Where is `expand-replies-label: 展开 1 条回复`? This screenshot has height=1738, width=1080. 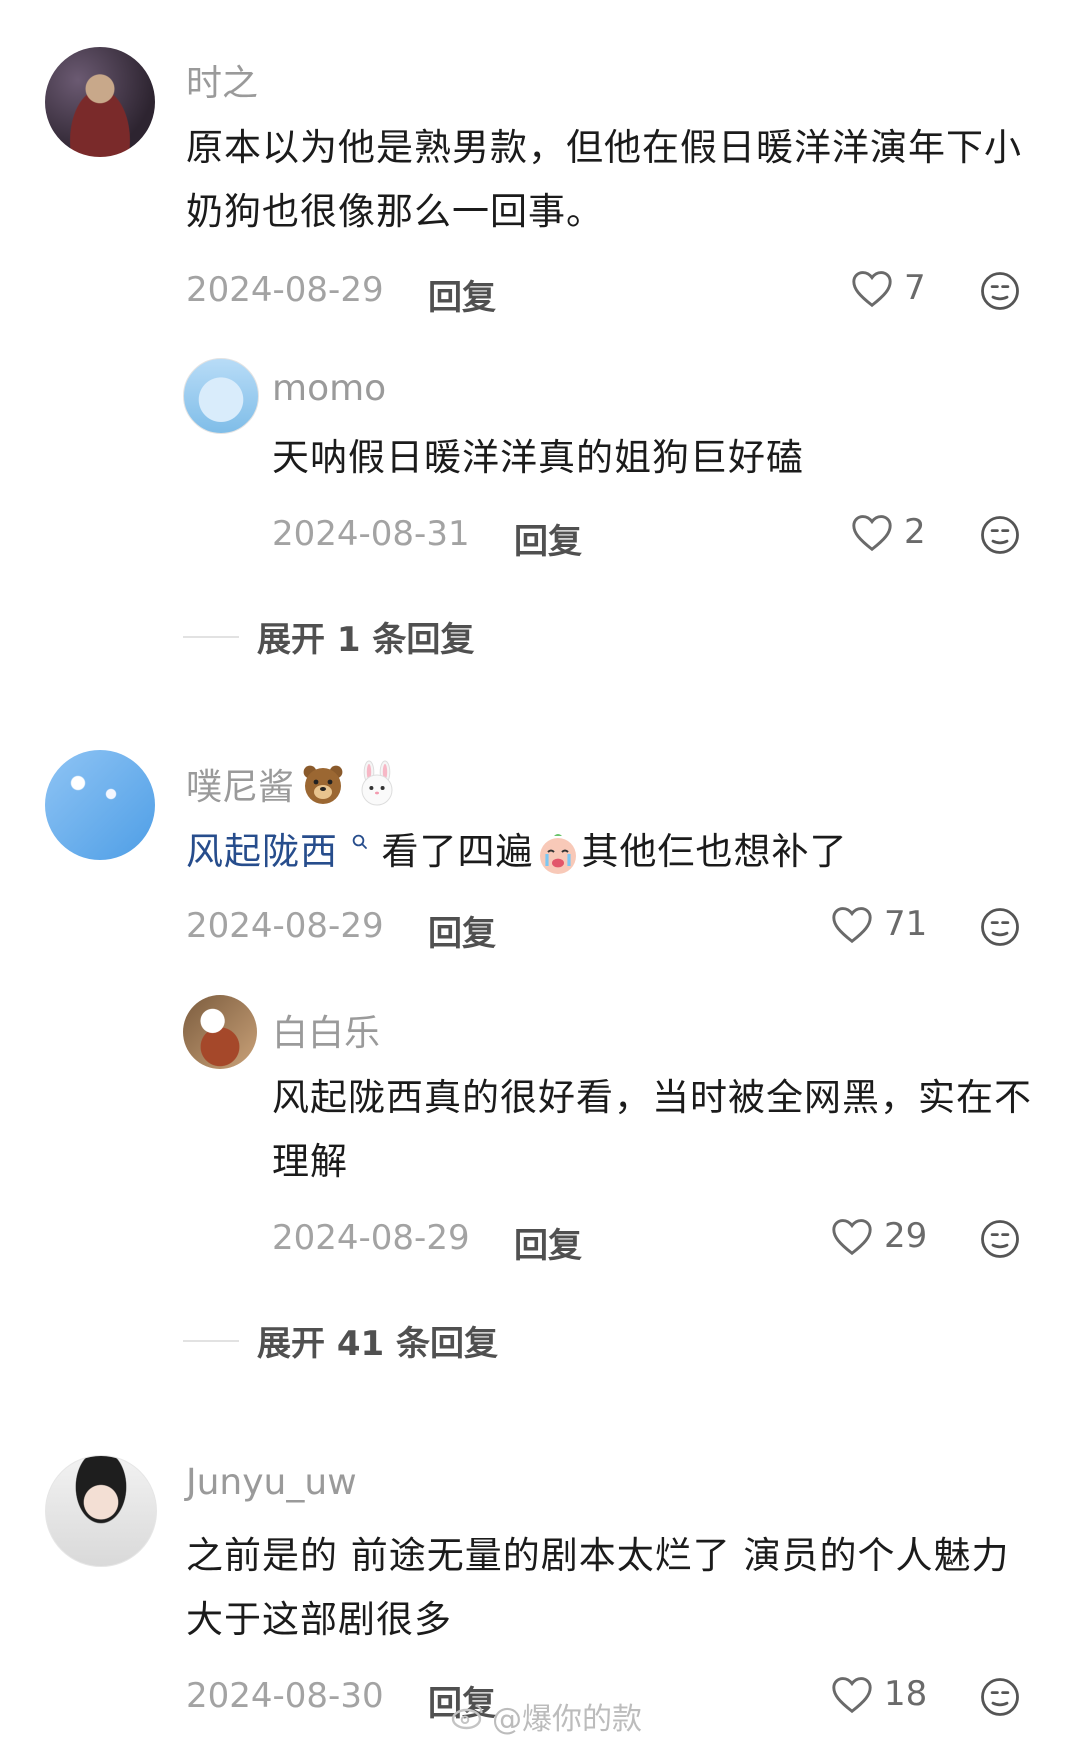 expand-replies-label: 展开 1 条回复 is located at coordinates (366, 640).